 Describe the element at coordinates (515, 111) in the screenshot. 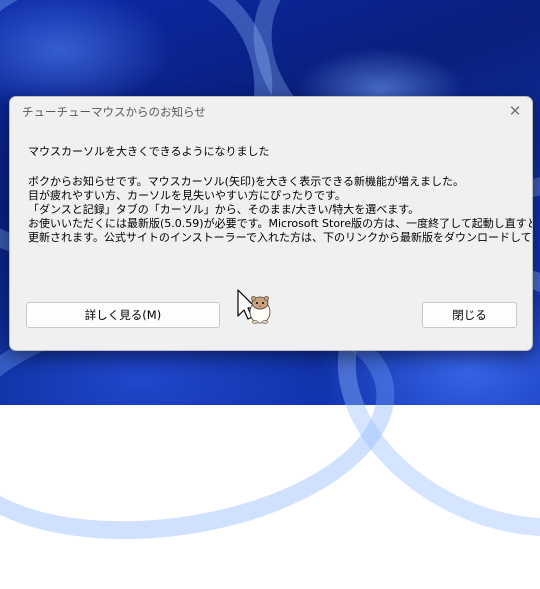

I see `close-icon: ✕` at that location.